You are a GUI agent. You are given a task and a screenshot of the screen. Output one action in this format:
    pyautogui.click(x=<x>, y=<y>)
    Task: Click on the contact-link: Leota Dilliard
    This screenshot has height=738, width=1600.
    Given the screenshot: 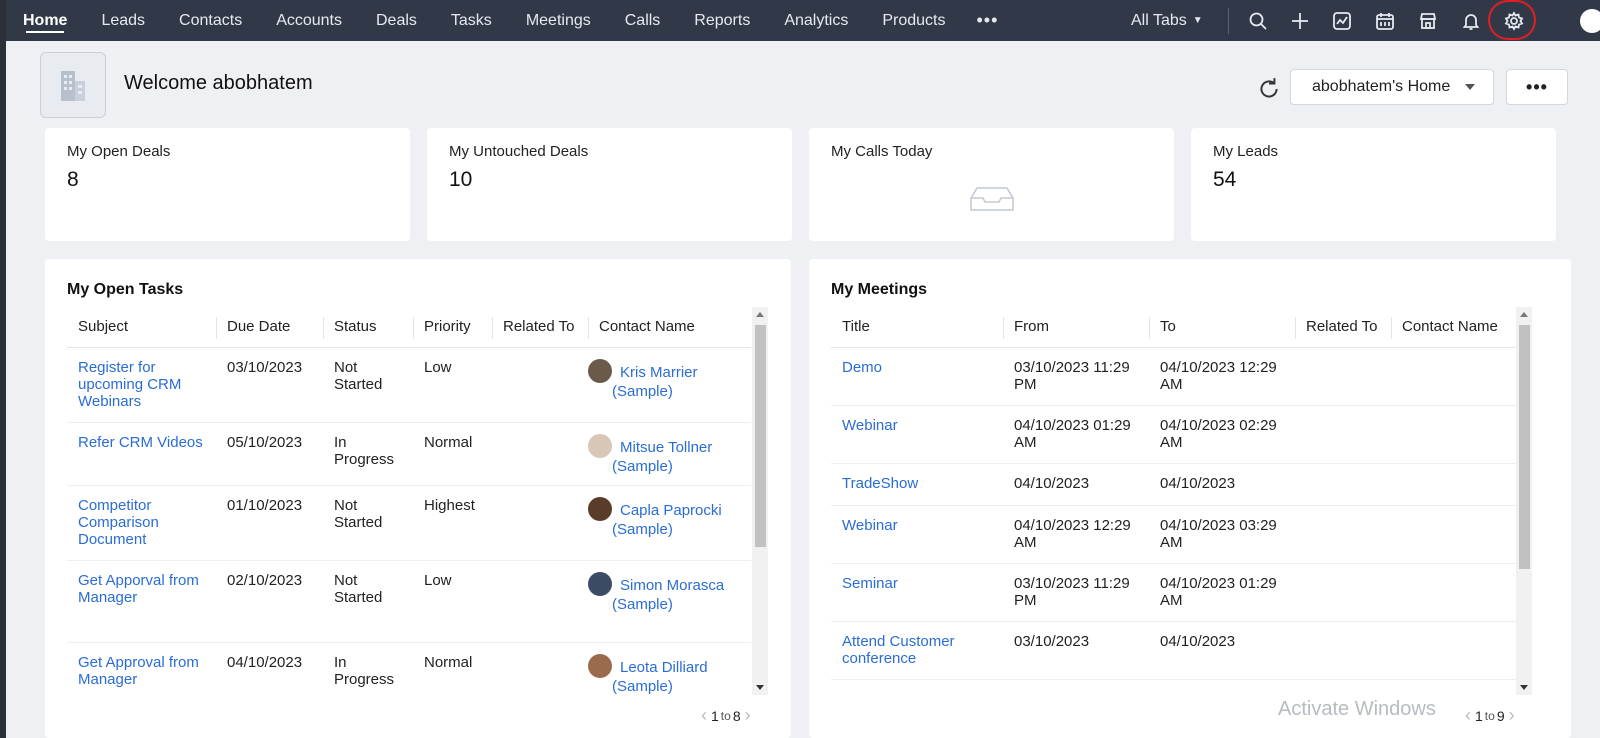 What is the action you would take?
    pyautogui.click(x=664, y=667)
    